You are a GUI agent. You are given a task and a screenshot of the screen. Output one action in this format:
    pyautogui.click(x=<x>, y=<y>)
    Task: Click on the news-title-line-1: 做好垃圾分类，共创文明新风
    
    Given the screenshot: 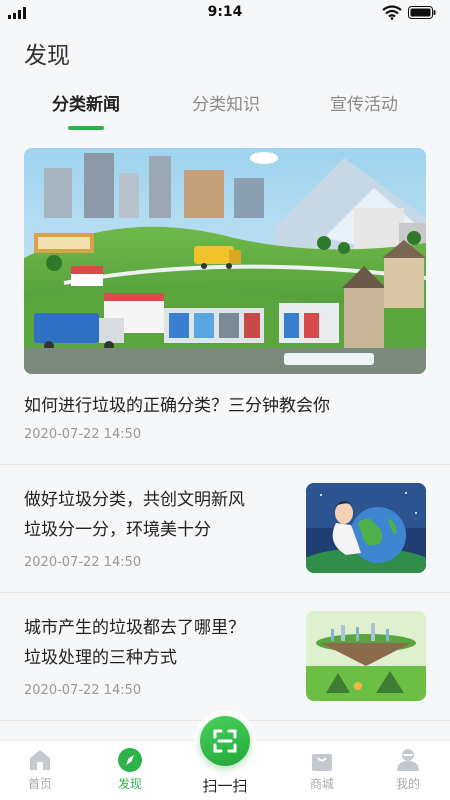 What is the action you would take?
    pyautogui.click(x=134, y=500)
    